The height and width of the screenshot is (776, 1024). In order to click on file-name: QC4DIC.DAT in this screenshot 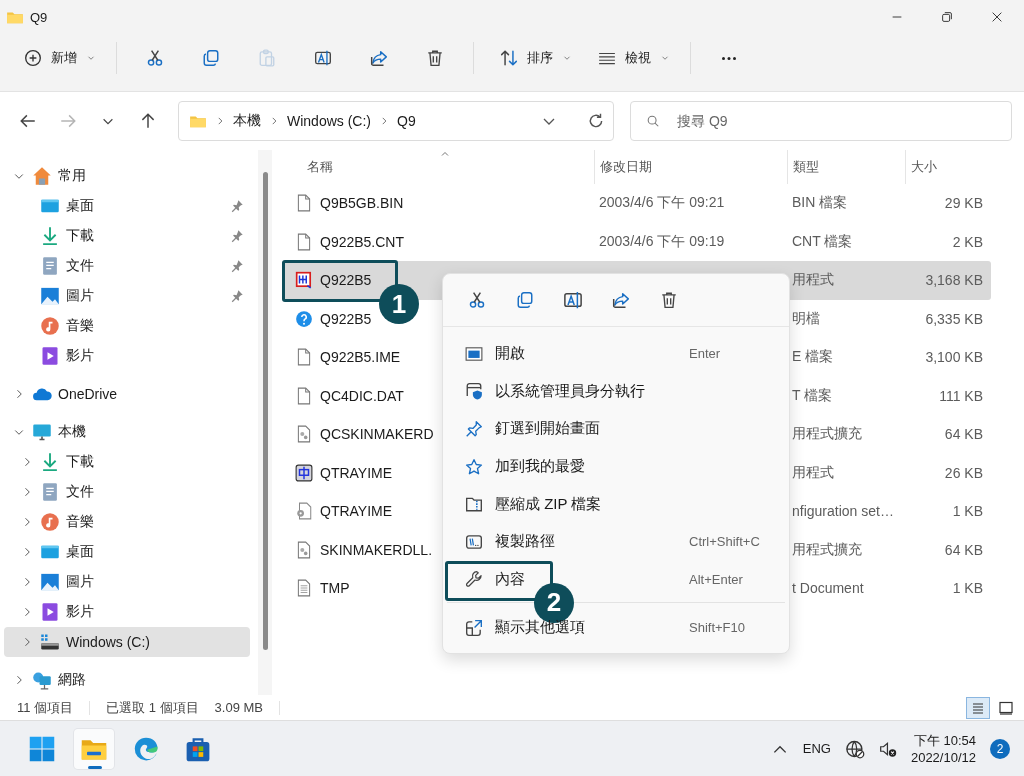, I will do `click(362, 395)`.